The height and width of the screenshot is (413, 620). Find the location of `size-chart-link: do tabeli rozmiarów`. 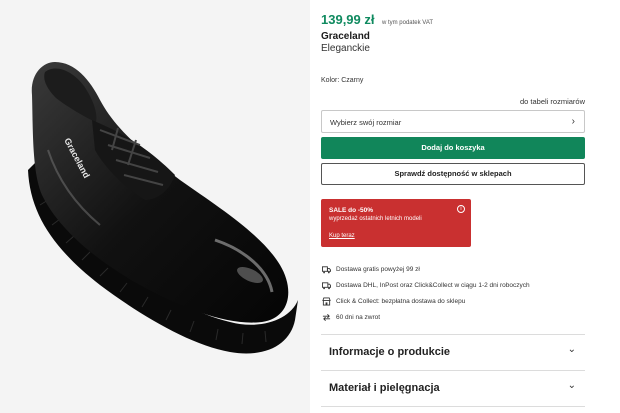

size-chart-link: do tabeli rozmiarów is located at coordinates (552, 101).